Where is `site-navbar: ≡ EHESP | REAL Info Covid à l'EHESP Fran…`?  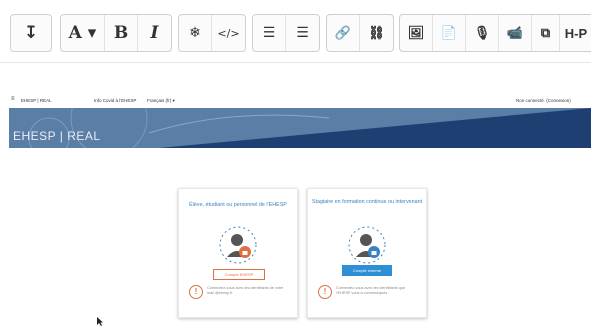 site-navbar: ≡ EHESP | REAL Info Covid à l'EHESP Fran… is located at coordinates (300, 100).